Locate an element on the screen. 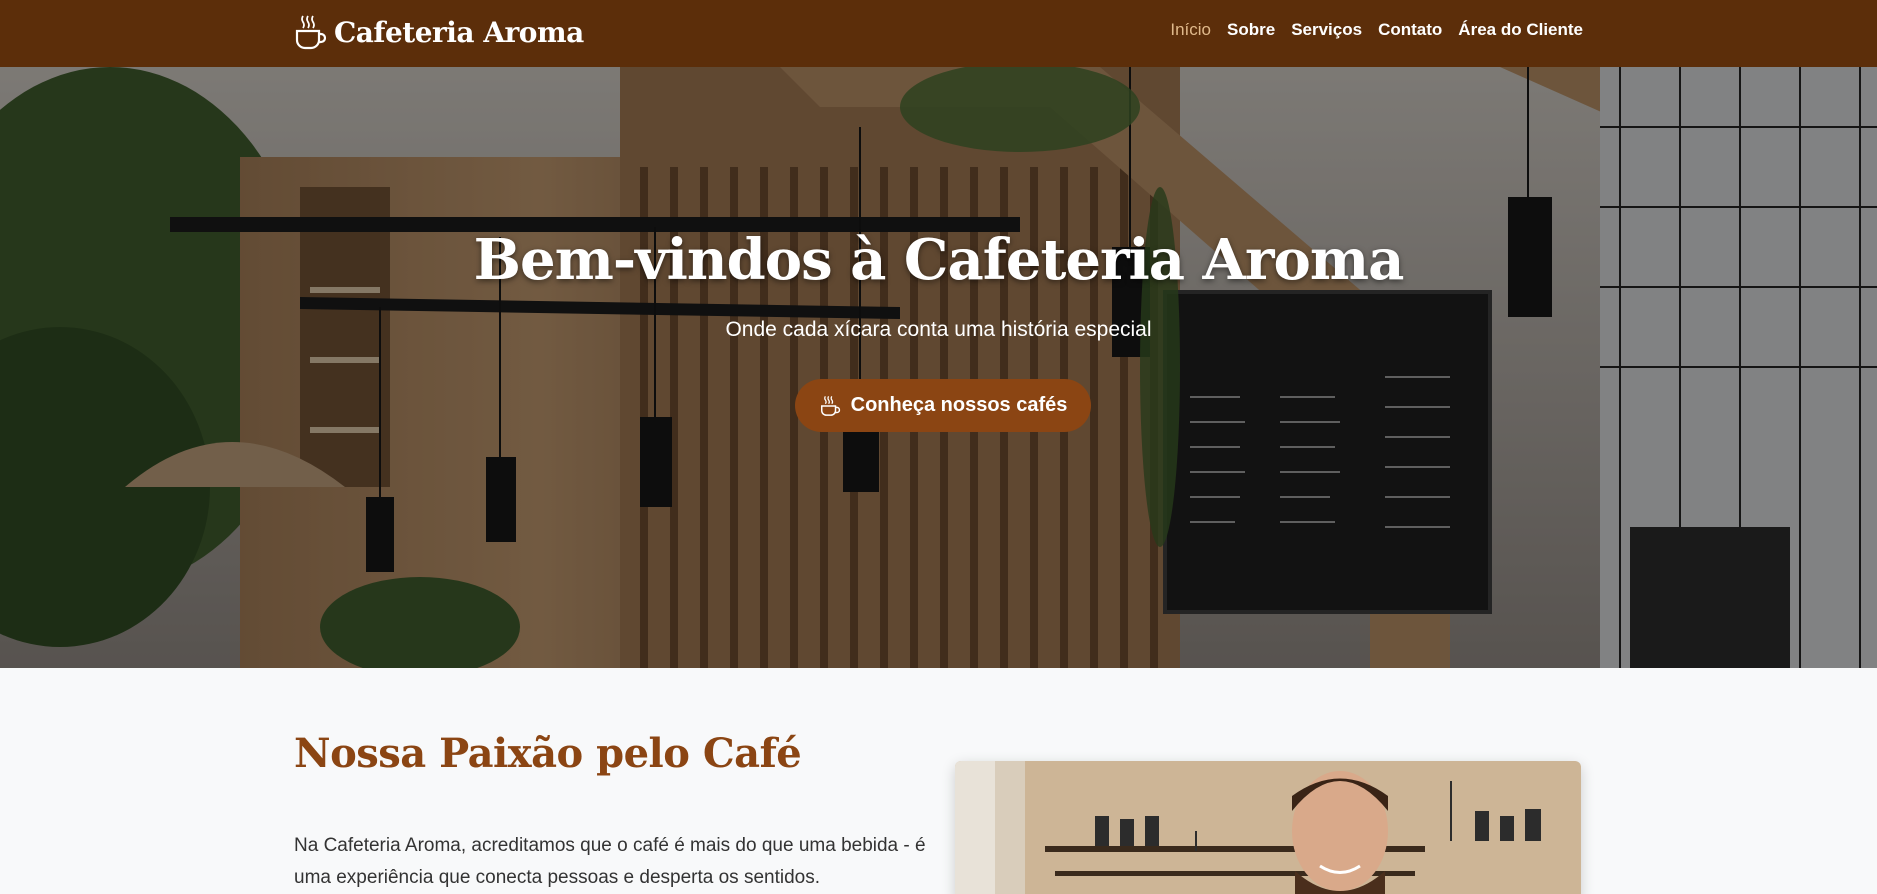 This screenshot has width=1877, height=894. barista-photo-image is located at coordinates (1268, 827).